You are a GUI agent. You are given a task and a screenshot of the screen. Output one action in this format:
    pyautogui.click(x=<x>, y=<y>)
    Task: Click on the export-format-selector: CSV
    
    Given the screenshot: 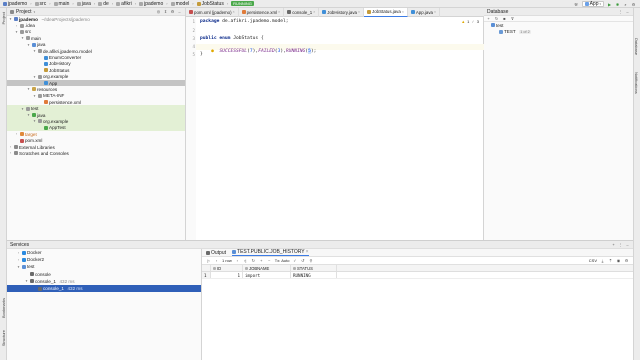 What is the action you would take?
    pyautogui.click(x=593, y=260)
    